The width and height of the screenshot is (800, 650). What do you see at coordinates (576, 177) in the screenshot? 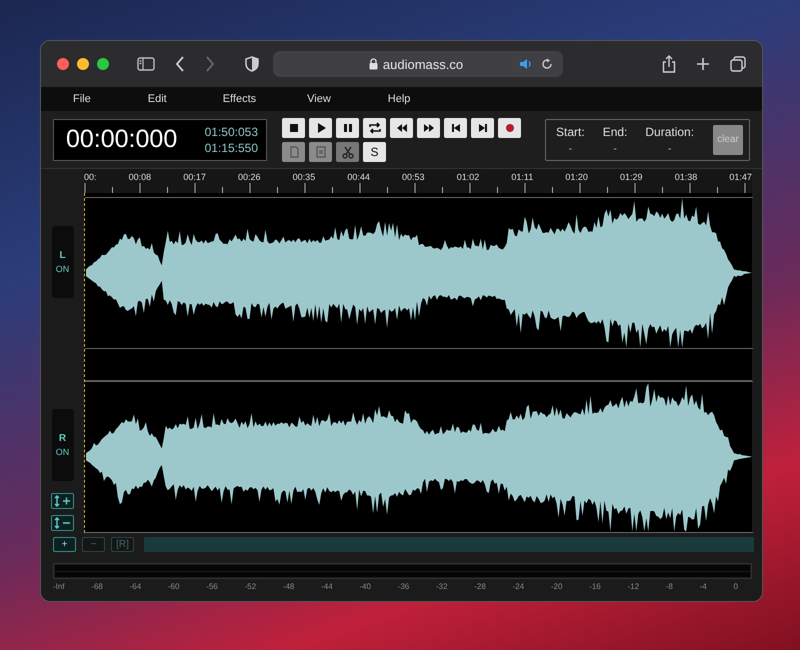
I see `time-label: 01:20` at bounding box center [576, 177].